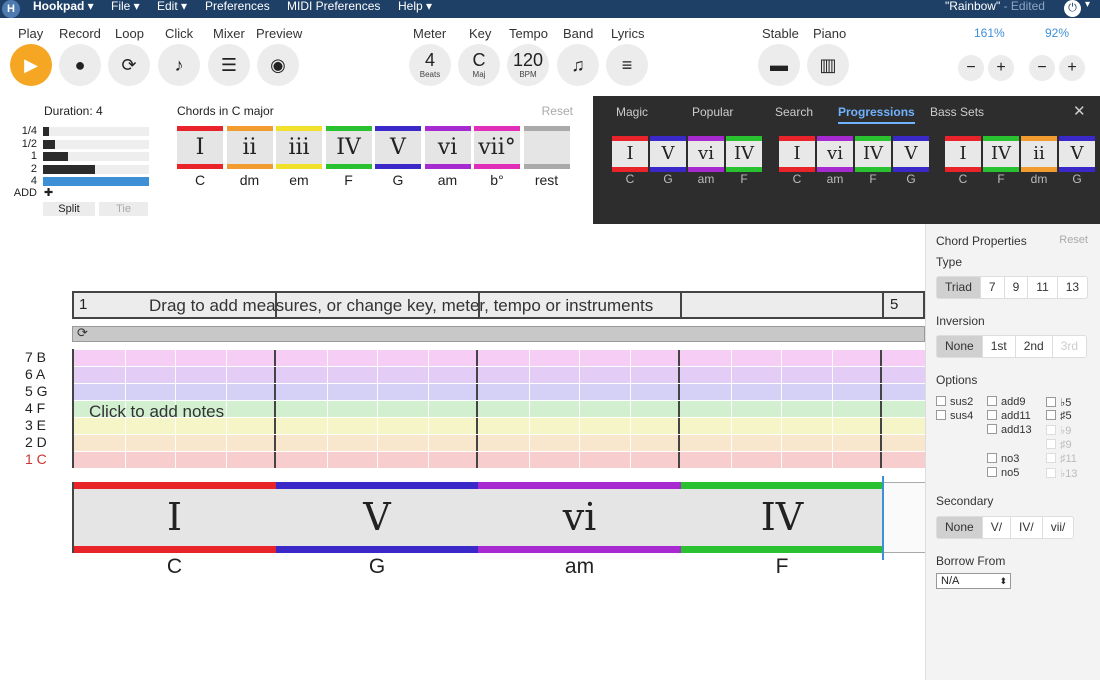 The image size is (1100, 680). I want to click on split-button: Split, so click(69, 209).